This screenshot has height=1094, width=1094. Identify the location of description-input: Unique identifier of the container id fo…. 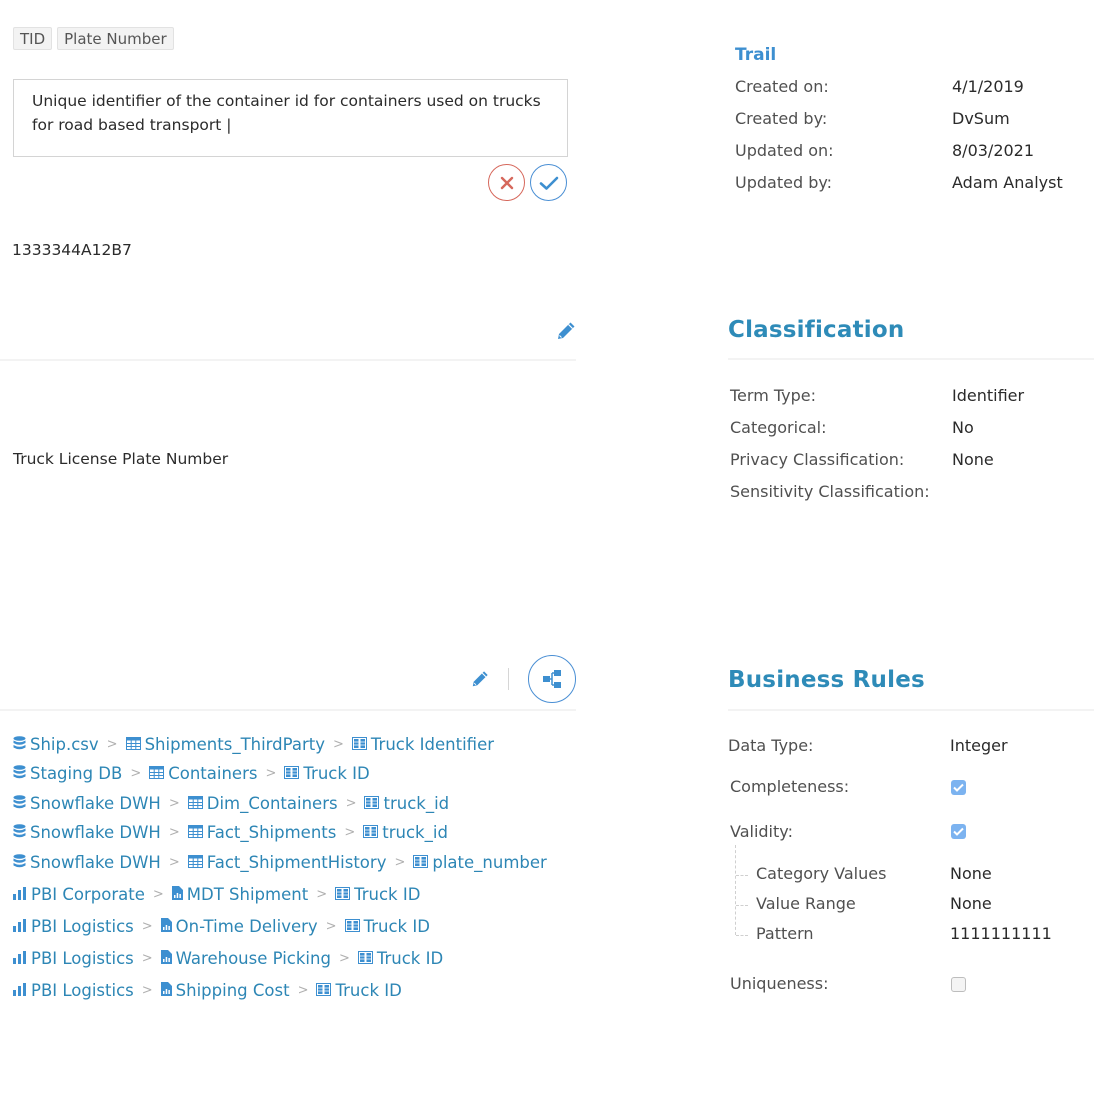
(290, 118).